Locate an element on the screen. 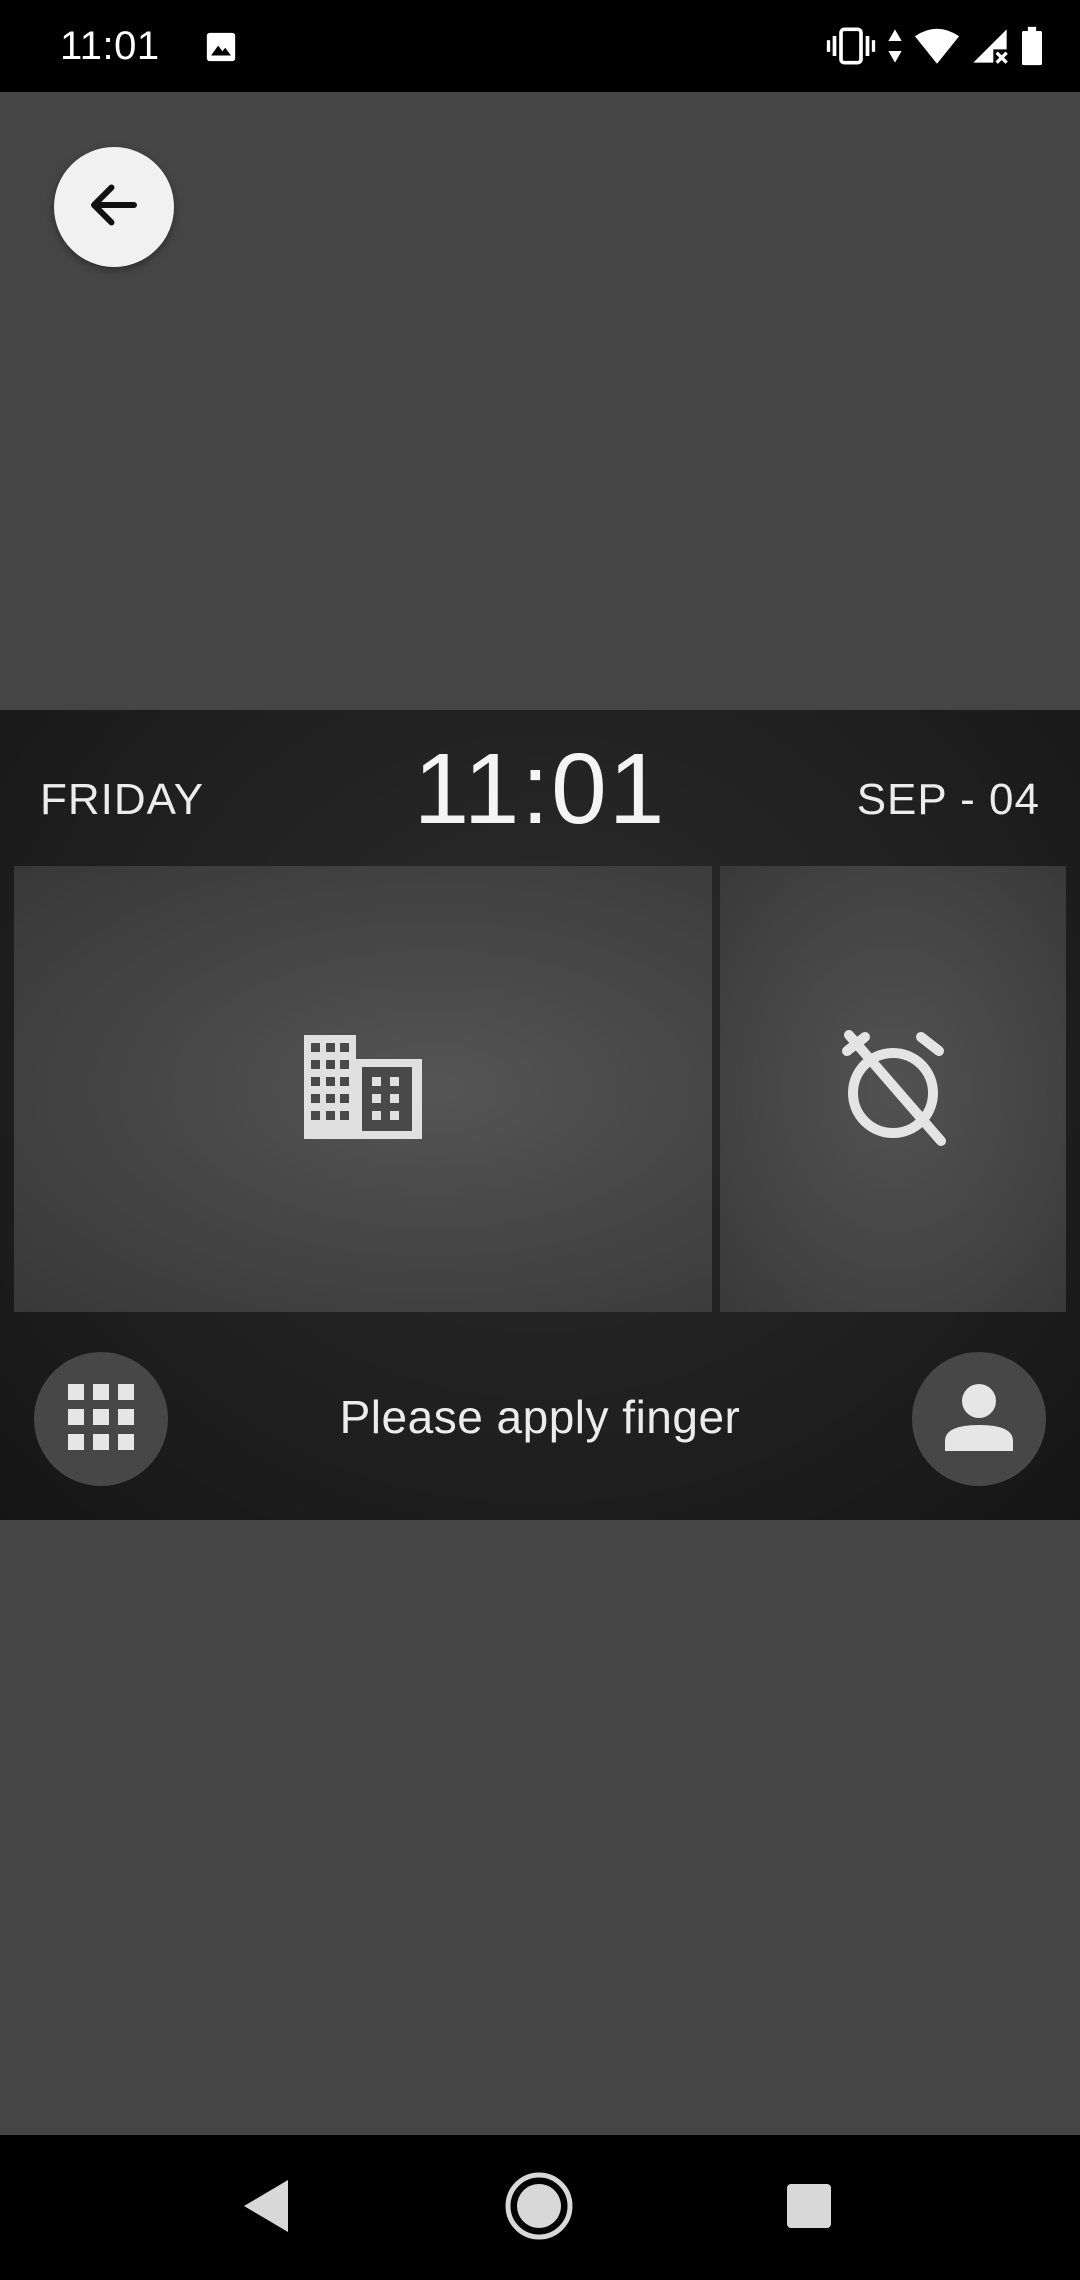 This screenshot has height=2280, width=1080. battery-icon is located at coordinates (1032, 46).